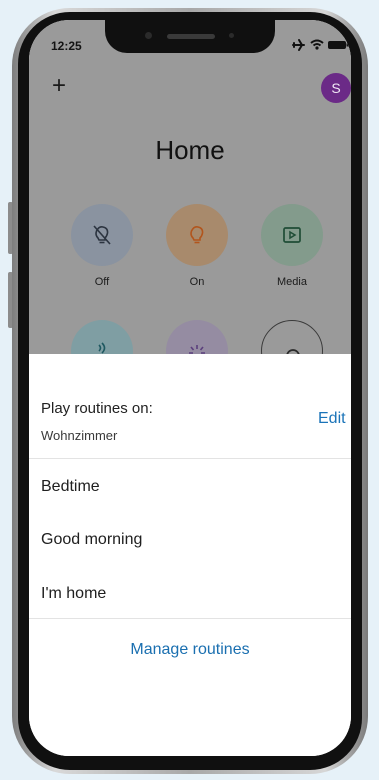 Image resolution: width=379 pixels, height=780 pixels. What do you see at coordinates (197, 282) in the screenshot?
I see `tile-on-label: On` at bounding box center [197, 282].